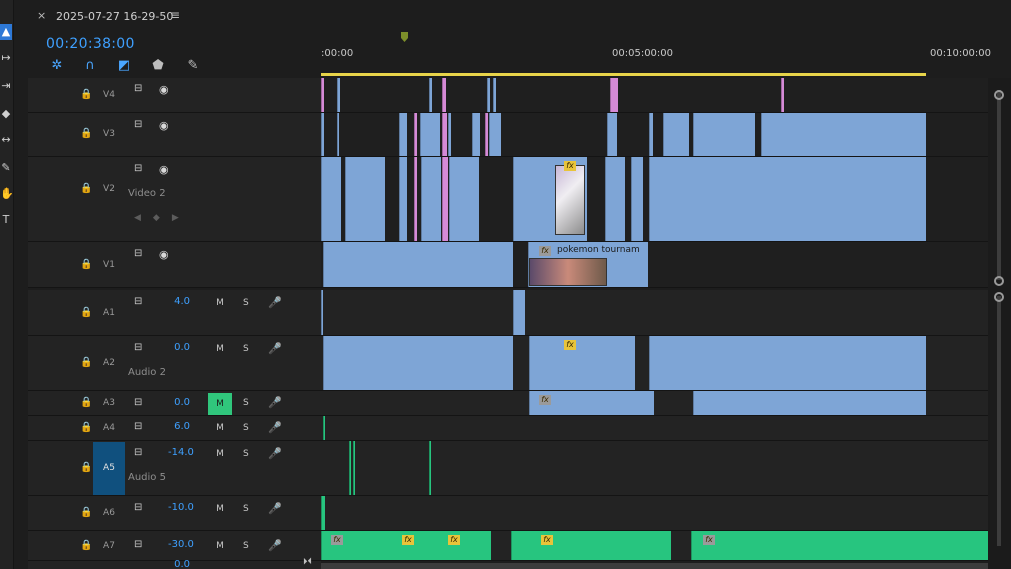 The height and width of the screenshot is (569, 1011). I want to click on type-tool-icon: T, so click(6, 220).